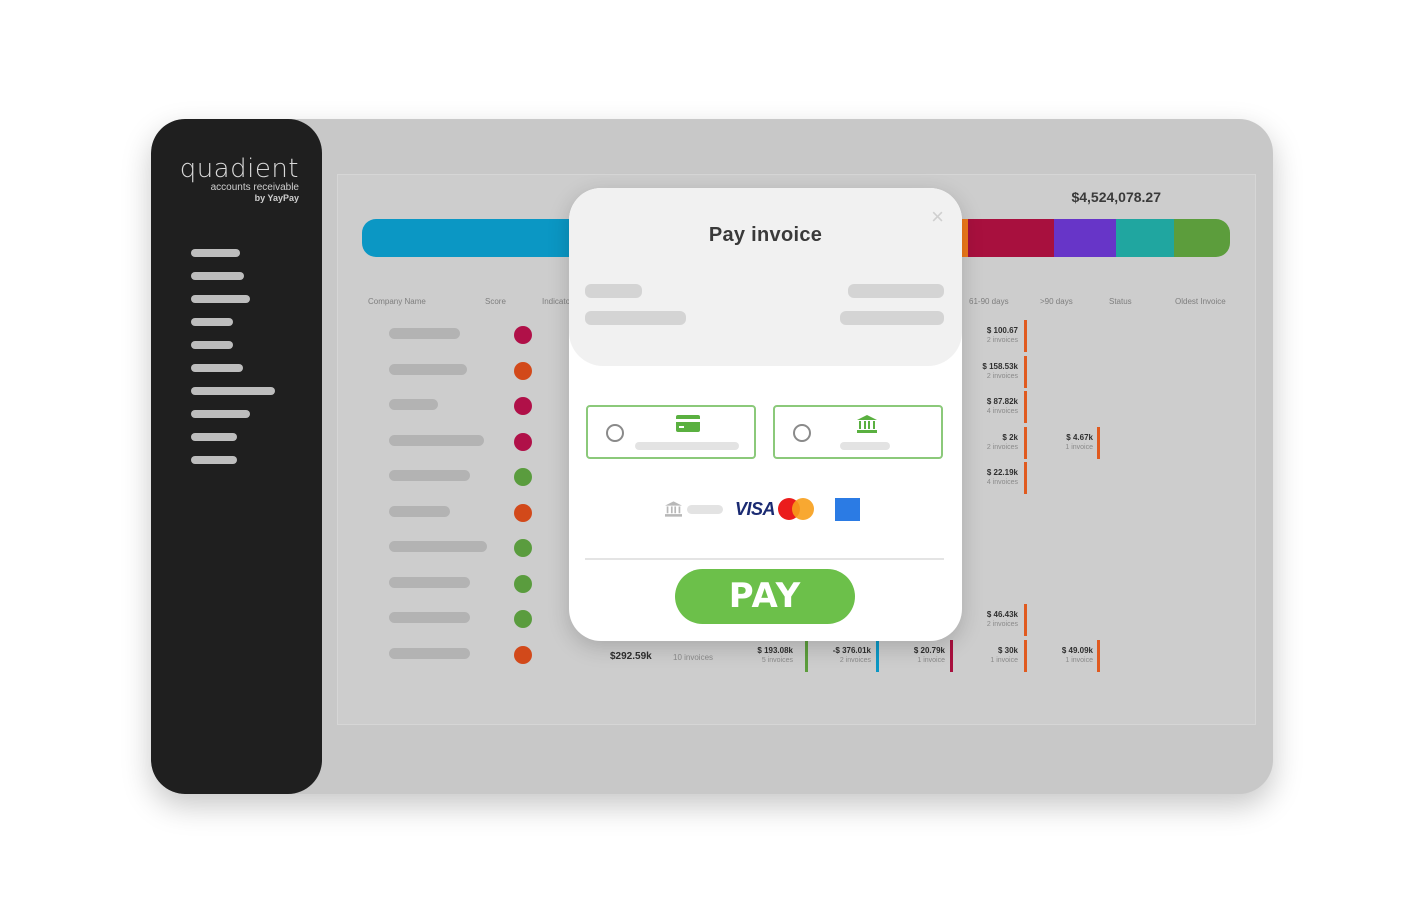 Image resolution: width=1428 pixels, height=924 pixels. I want to click on row-total: $292.59k, so click(631, 656).